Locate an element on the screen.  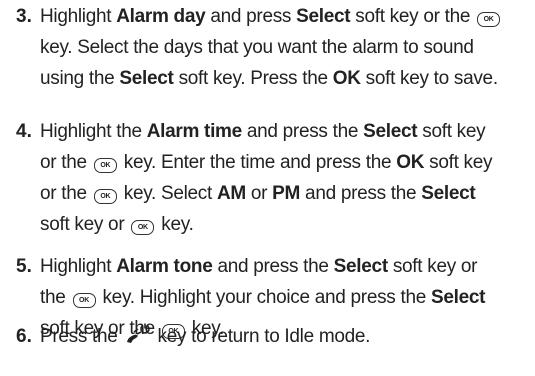
step-number: 6. is located at coordinates (24, 336).